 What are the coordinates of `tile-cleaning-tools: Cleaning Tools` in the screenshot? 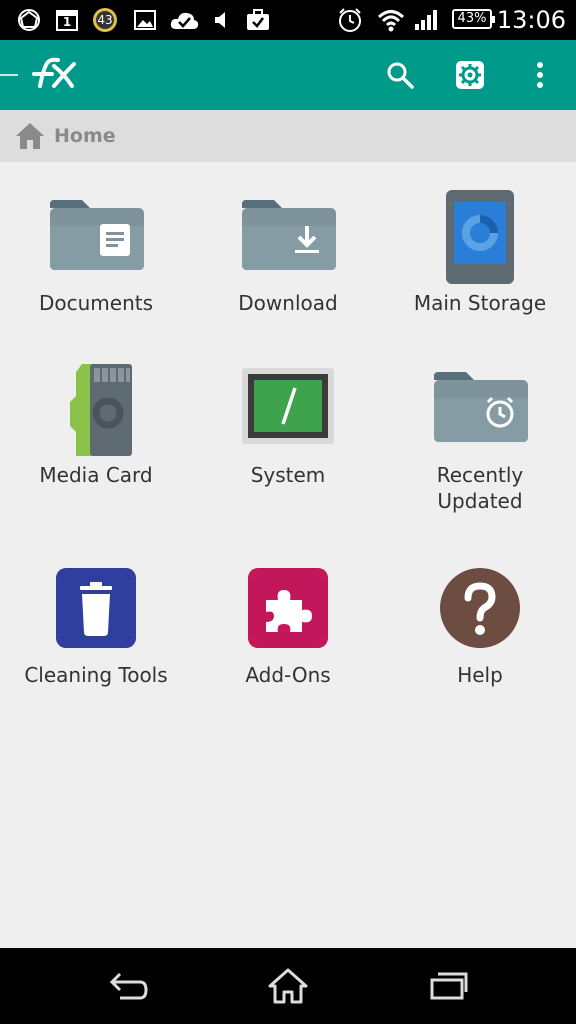 It's located at (96, 620).